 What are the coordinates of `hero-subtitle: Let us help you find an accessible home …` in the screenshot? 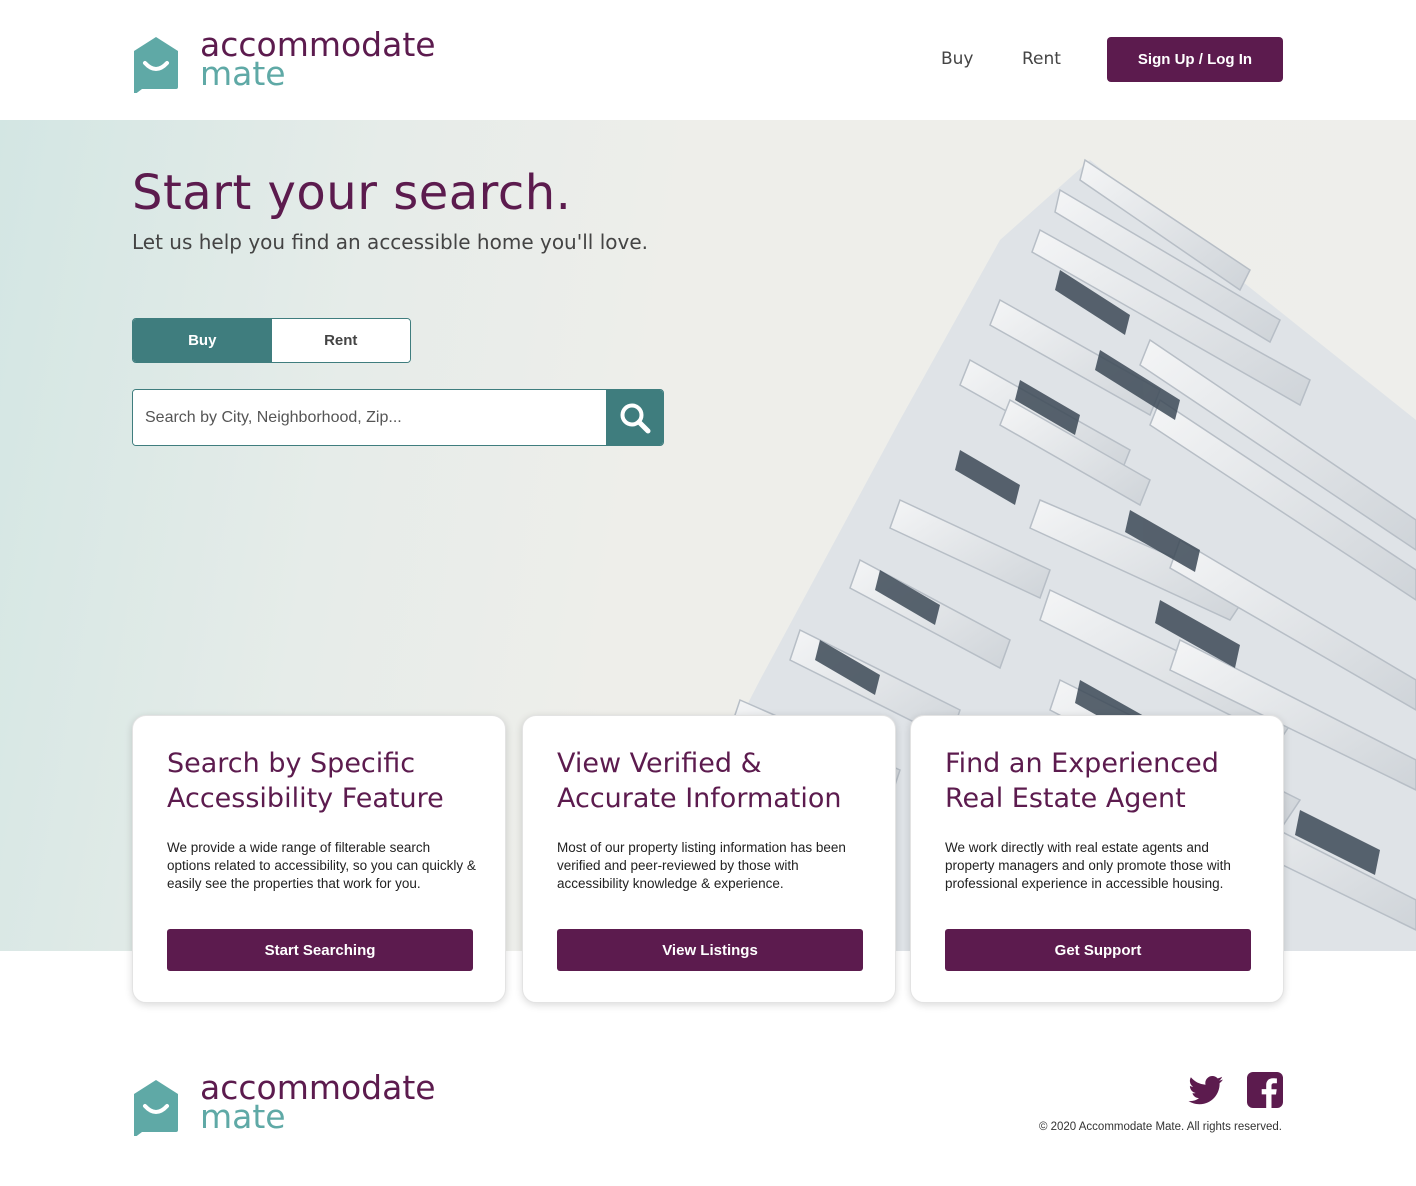 It's located at (390, 242).